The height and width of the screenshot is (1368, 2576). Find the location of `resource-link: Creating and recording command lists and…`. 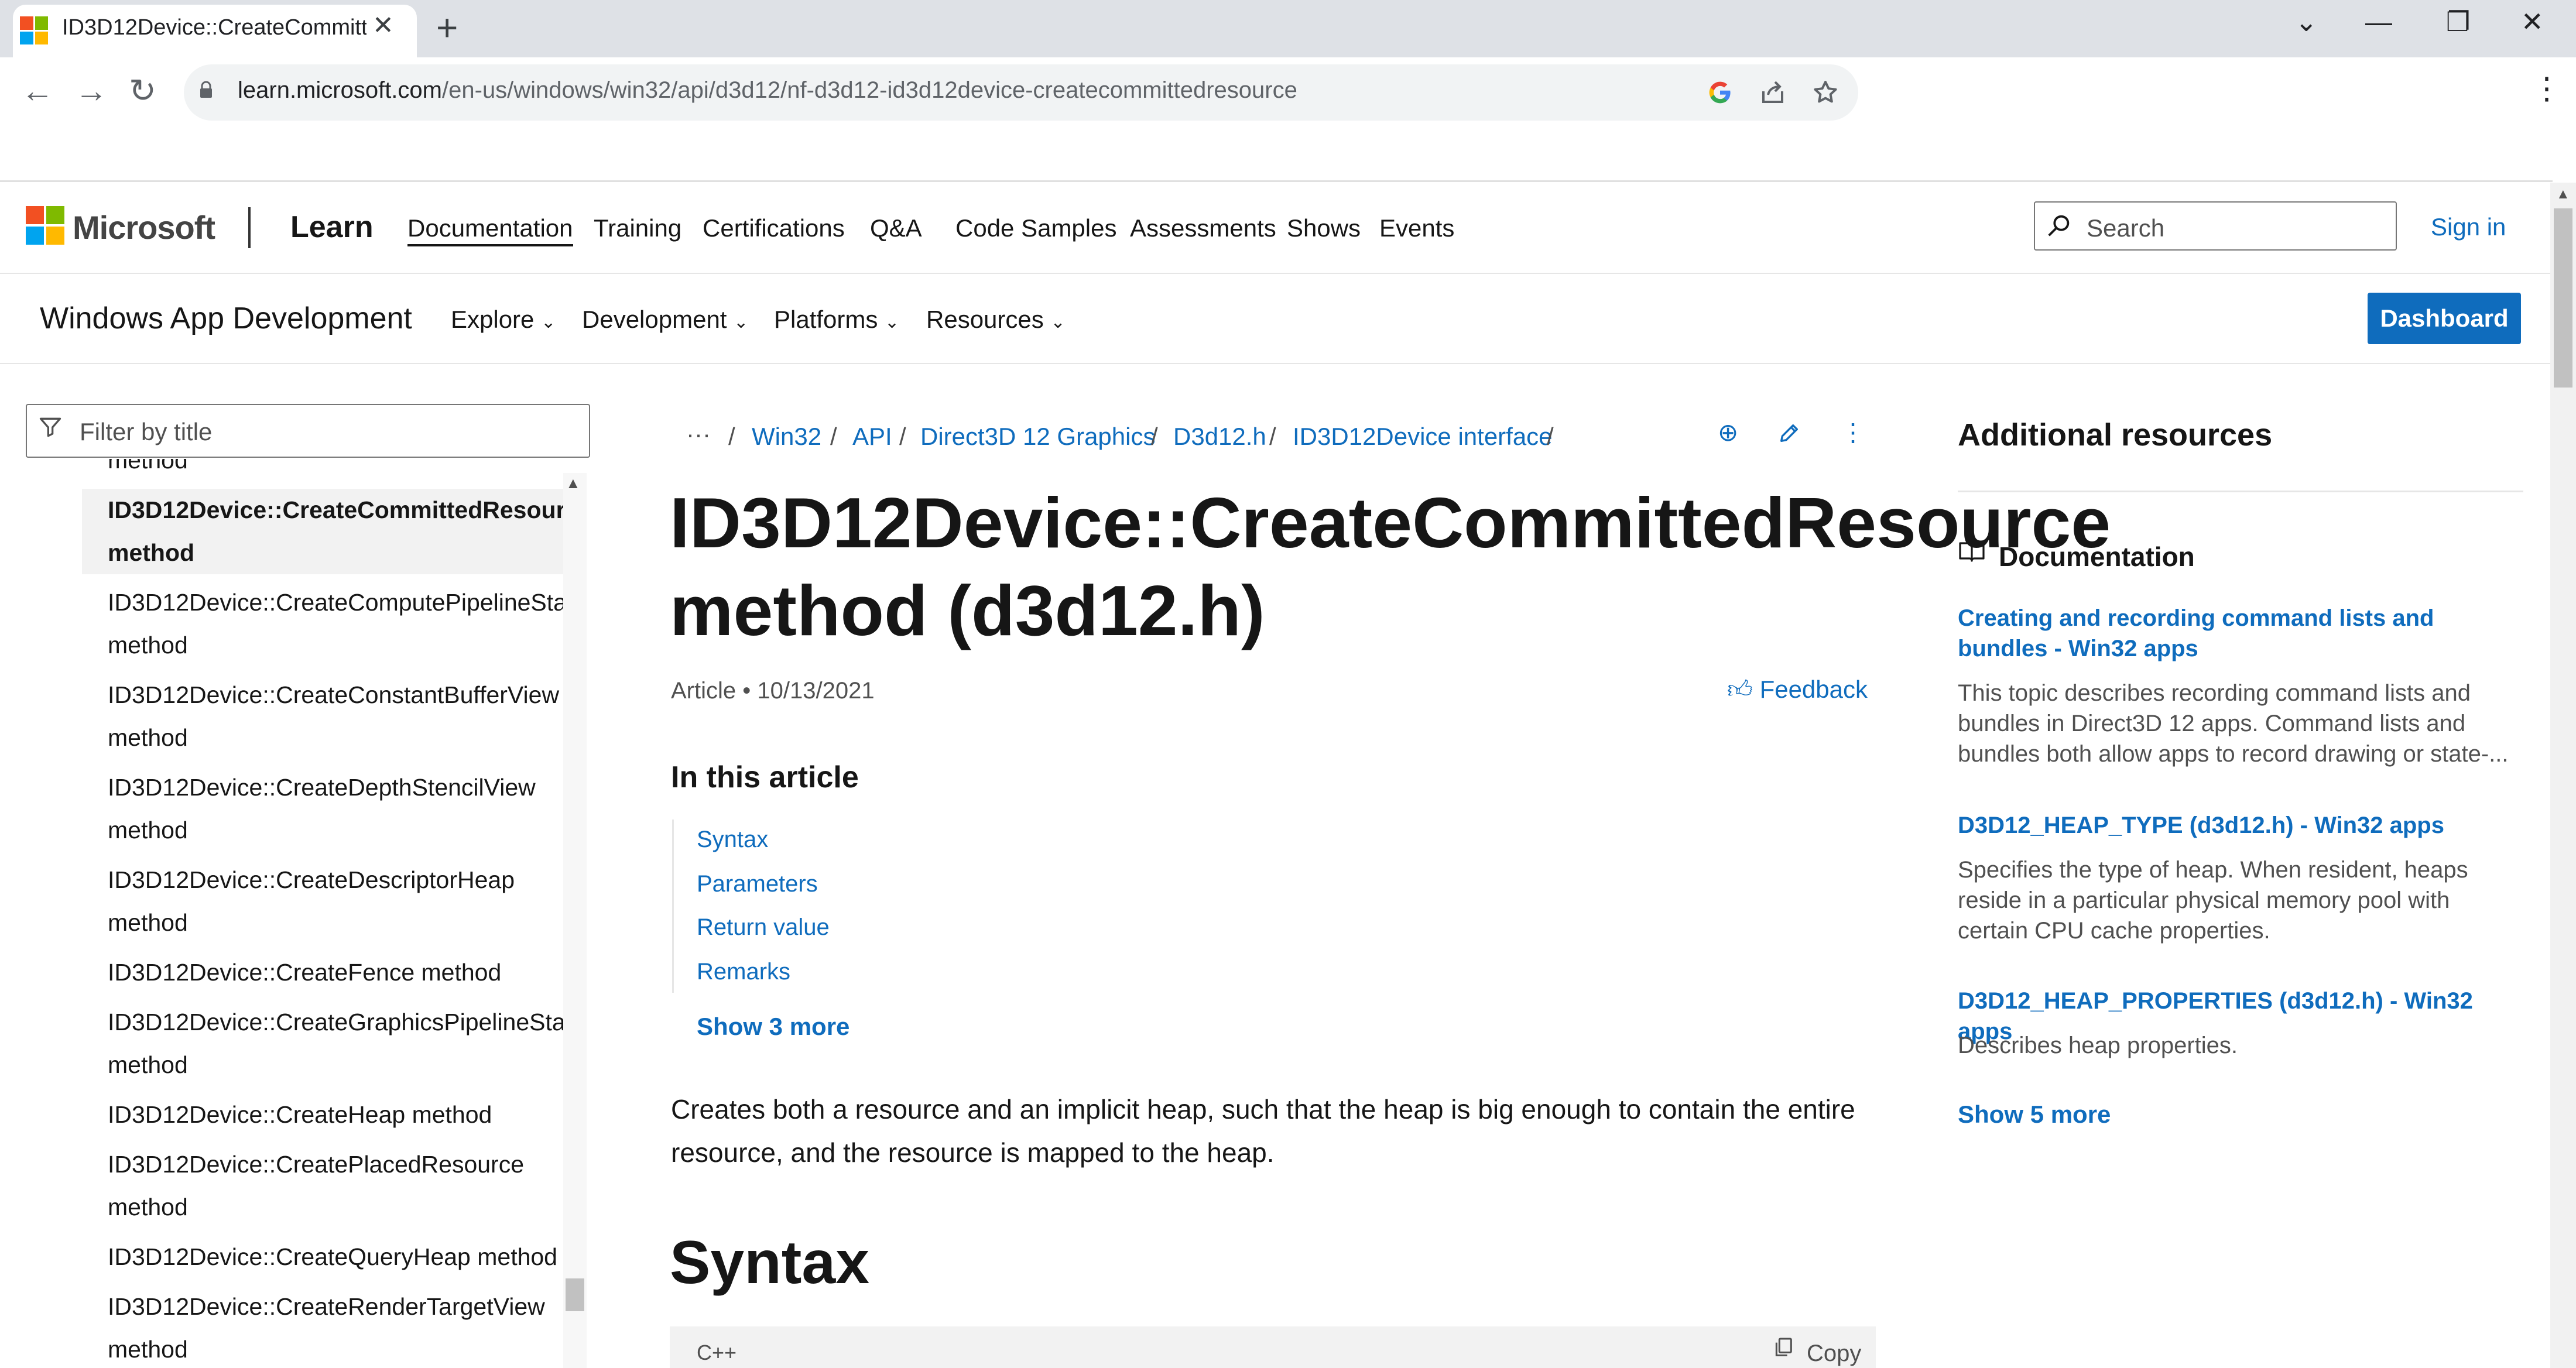

resource-link: Creating and recording command lists and… is located at coordinates (2240, 633).